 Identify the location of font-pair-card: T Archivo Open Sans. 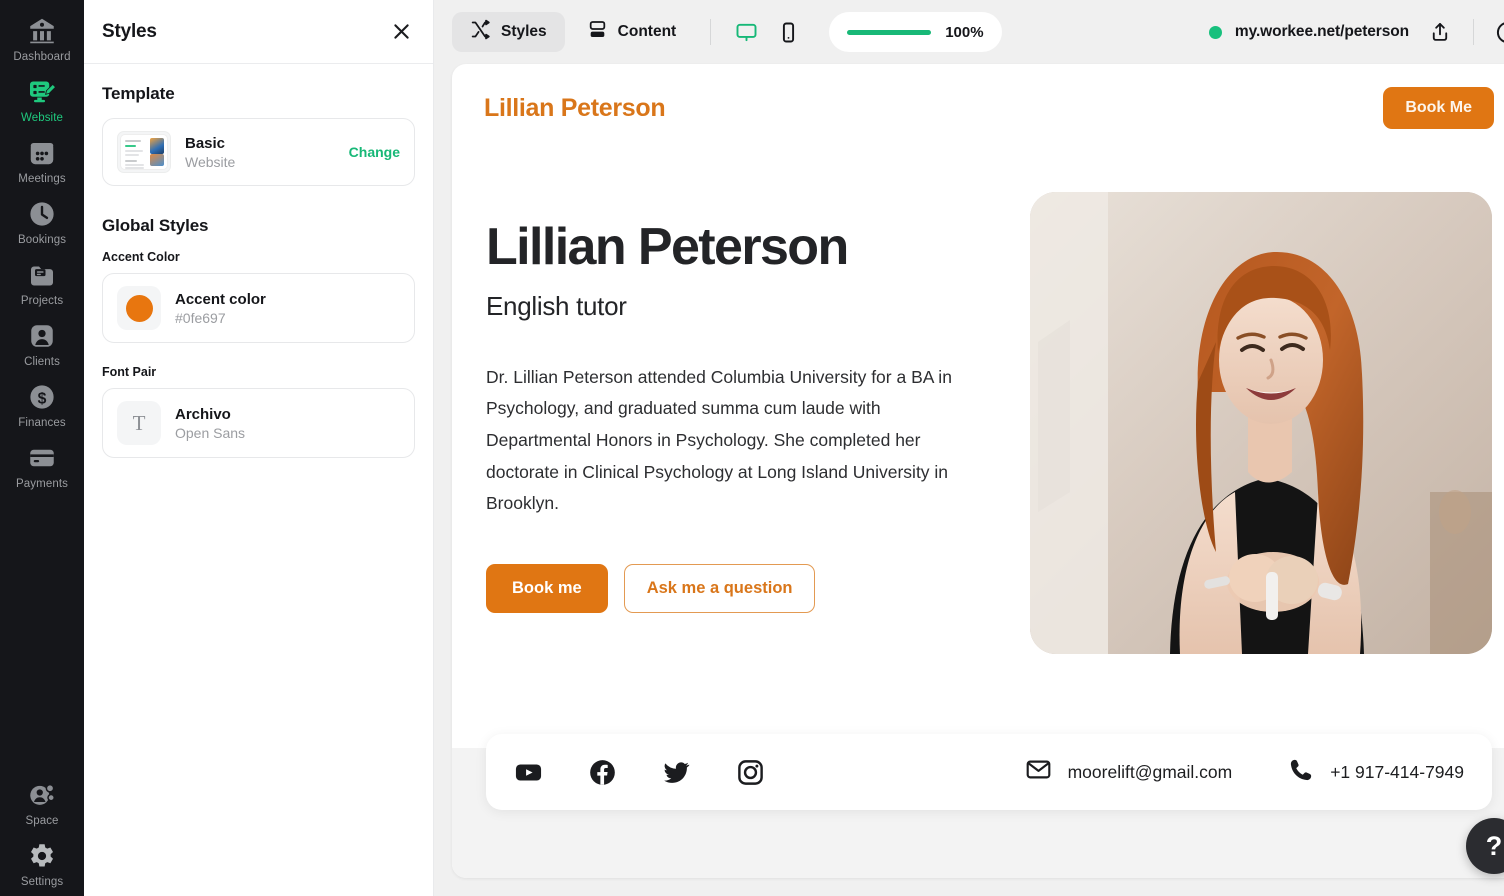
(258, 423).